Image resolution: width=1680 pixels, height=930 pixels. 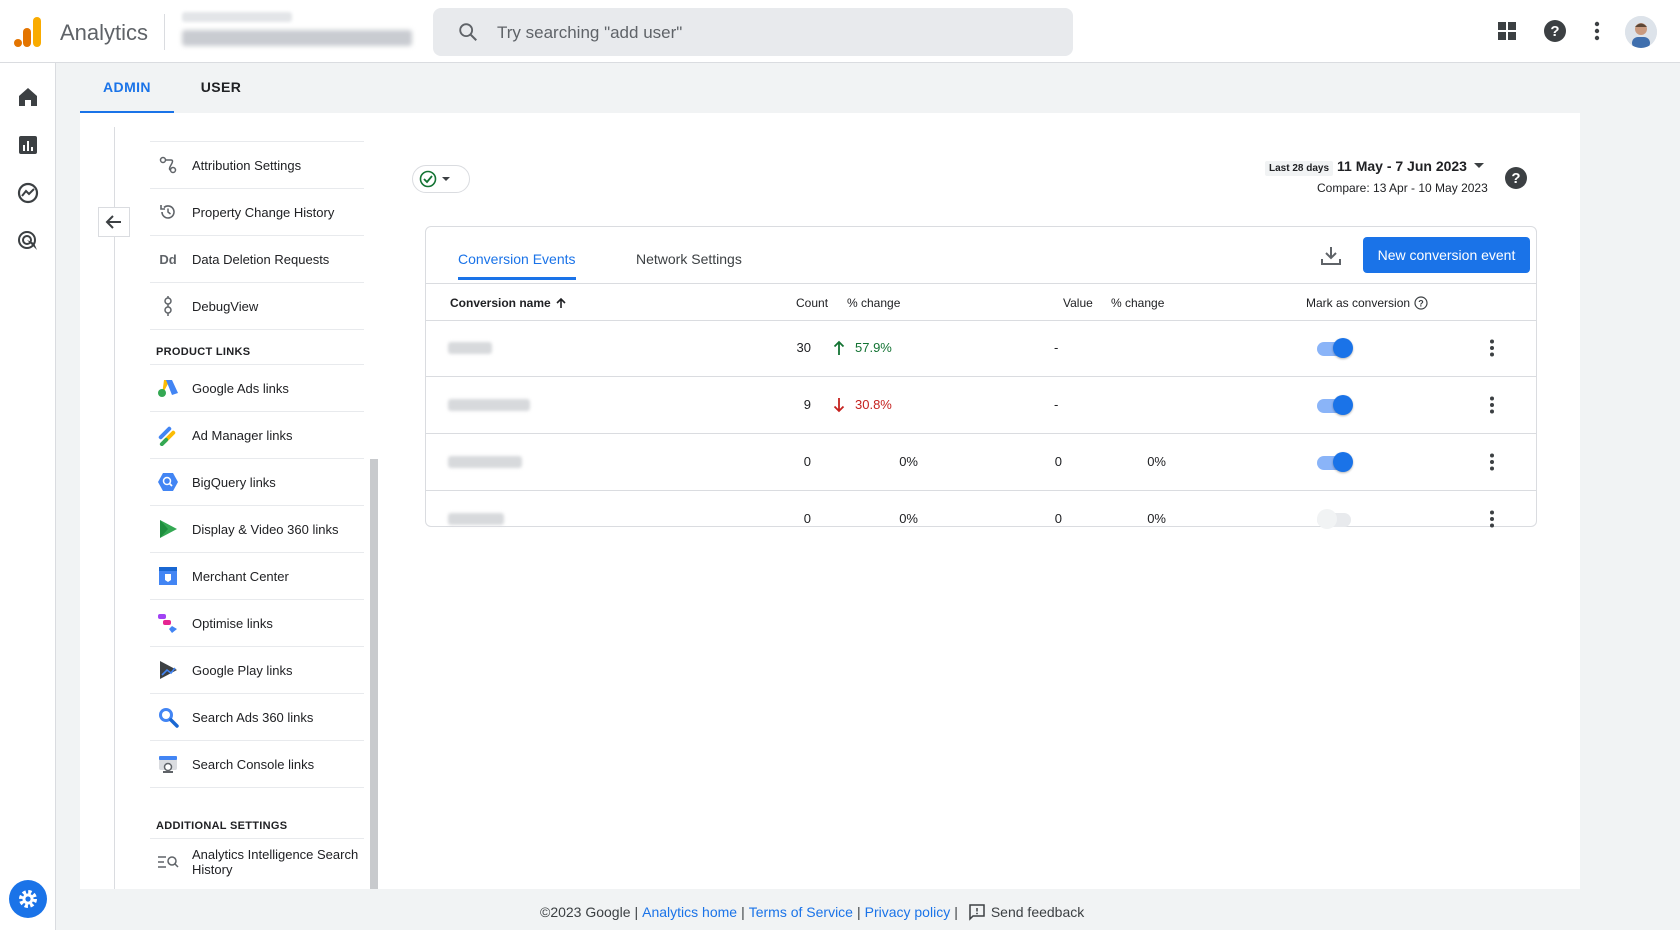 I want to click on column-count-change: % change, so click(x=873, y=303).